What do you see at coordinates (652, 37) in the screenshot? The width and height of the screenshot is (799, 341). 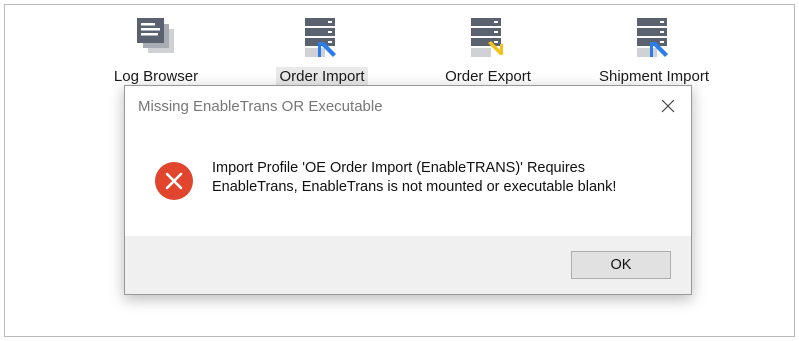 I see `shipment-import-icon` at bounding box center [652, 37].